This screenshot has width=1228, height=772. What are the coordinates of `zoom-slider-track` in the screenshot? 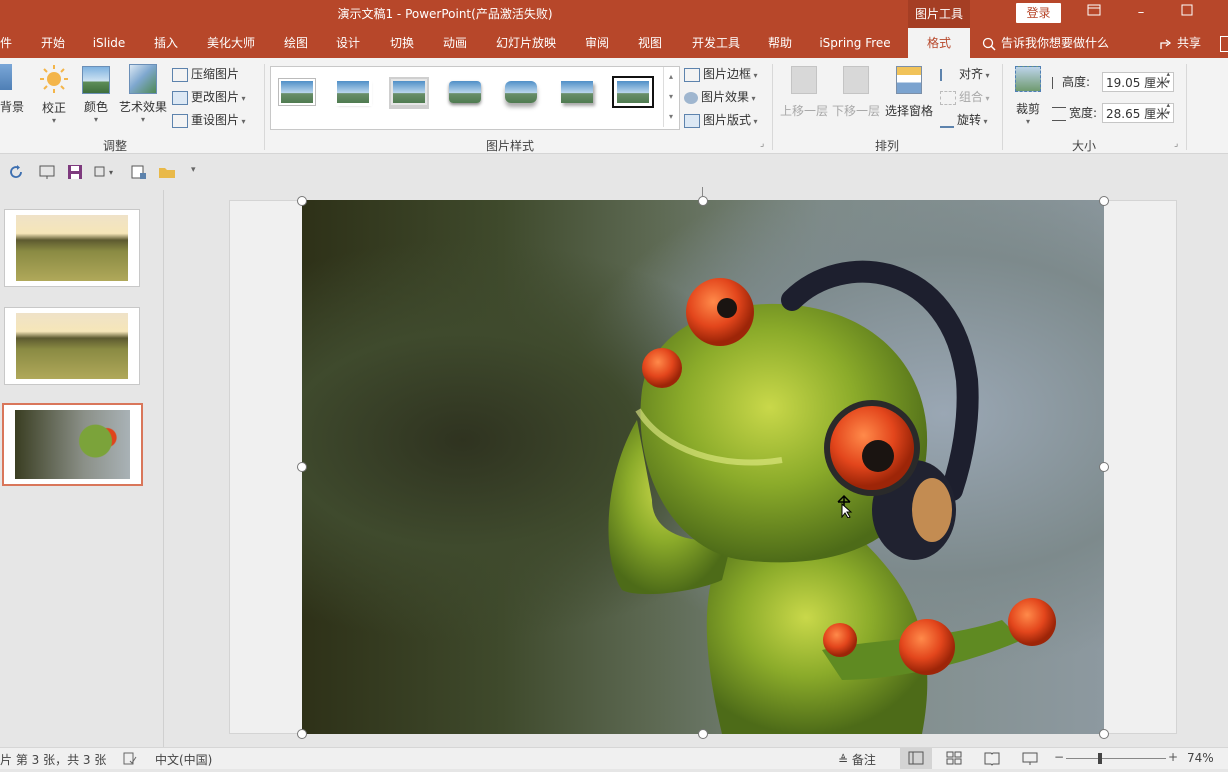 It's located at (1116, 758).